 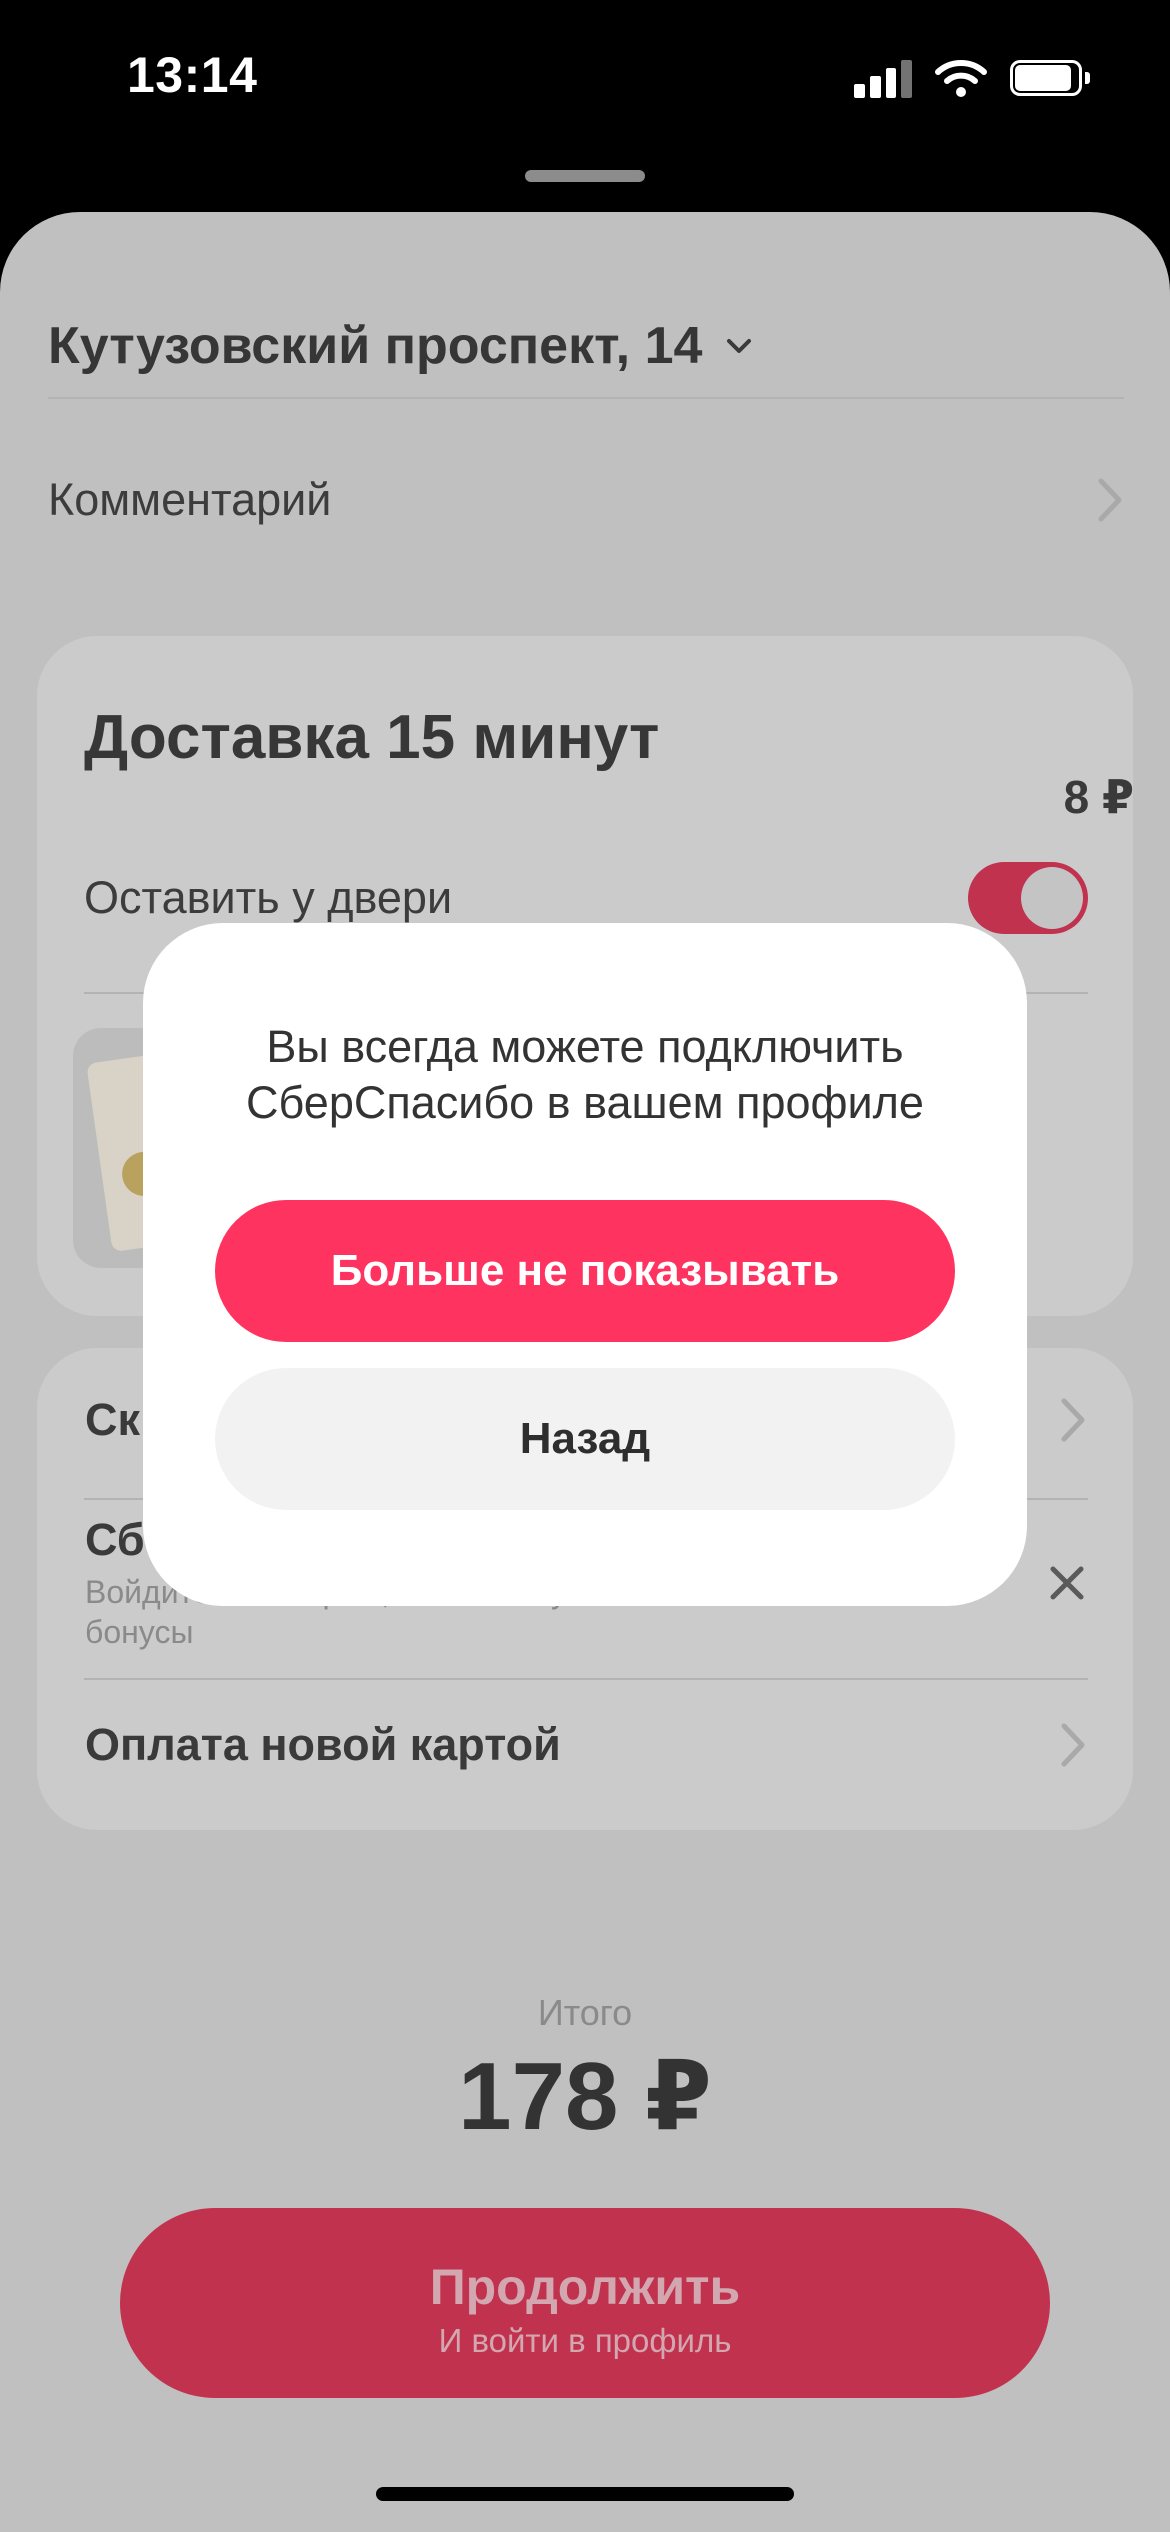 I want to click on status-time: 13:14, so click(x=192, y=75).